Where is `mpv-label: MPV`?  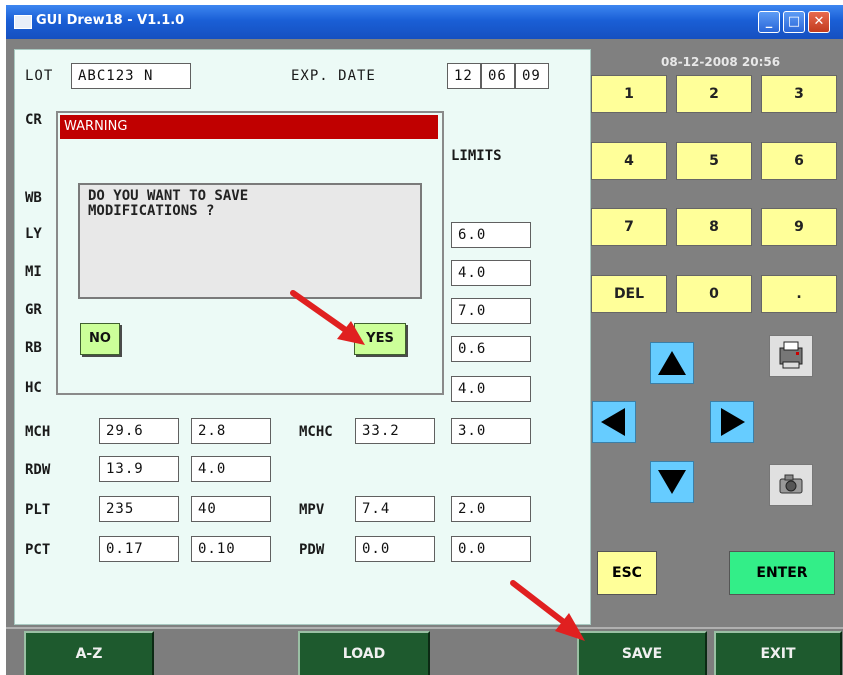
mpv-label: MPV is located at coordinates (312, 510).